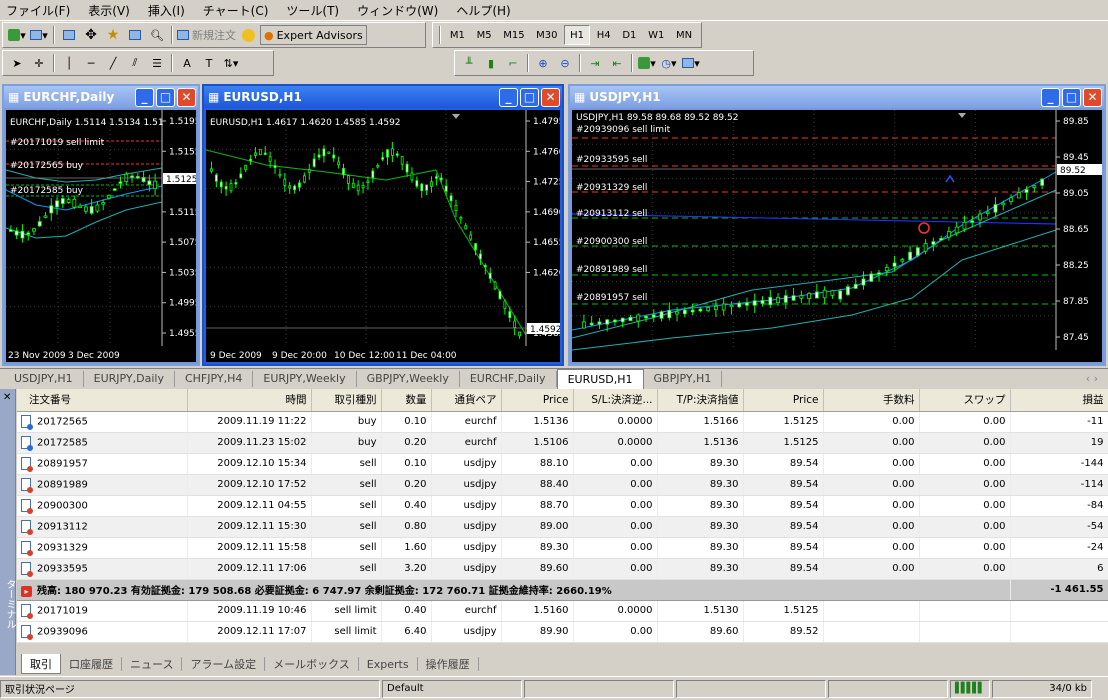 Image resolution: width=1108 pixels, height=700 pixels. What do you see at coordinates (508, 378) in the screenshot?
I see `chart-tab-eurchf-daily: EURCHF,Daily` at bounding box center [508, 378].